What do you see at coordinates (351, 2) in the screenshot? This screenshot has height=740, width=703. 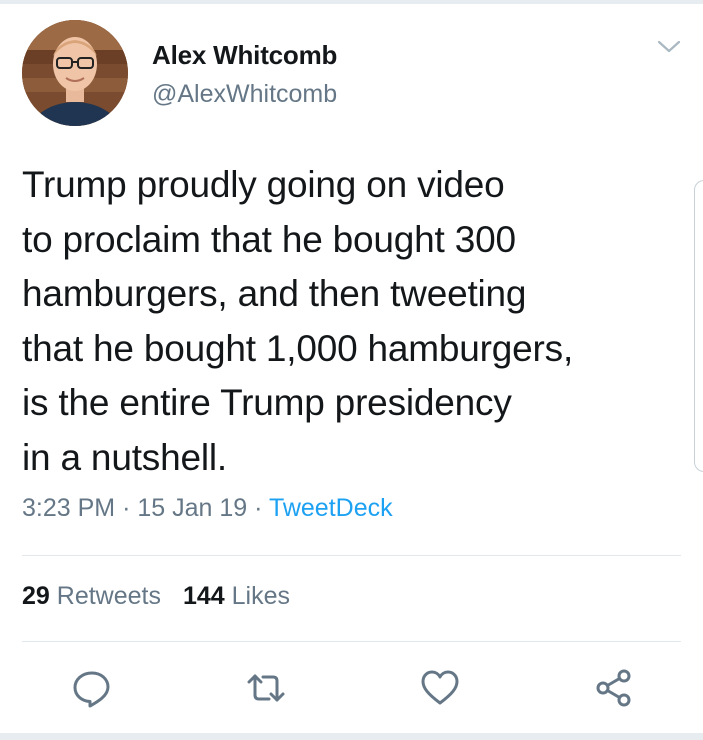 I see `top-divider` at bounding box center [351, 2].